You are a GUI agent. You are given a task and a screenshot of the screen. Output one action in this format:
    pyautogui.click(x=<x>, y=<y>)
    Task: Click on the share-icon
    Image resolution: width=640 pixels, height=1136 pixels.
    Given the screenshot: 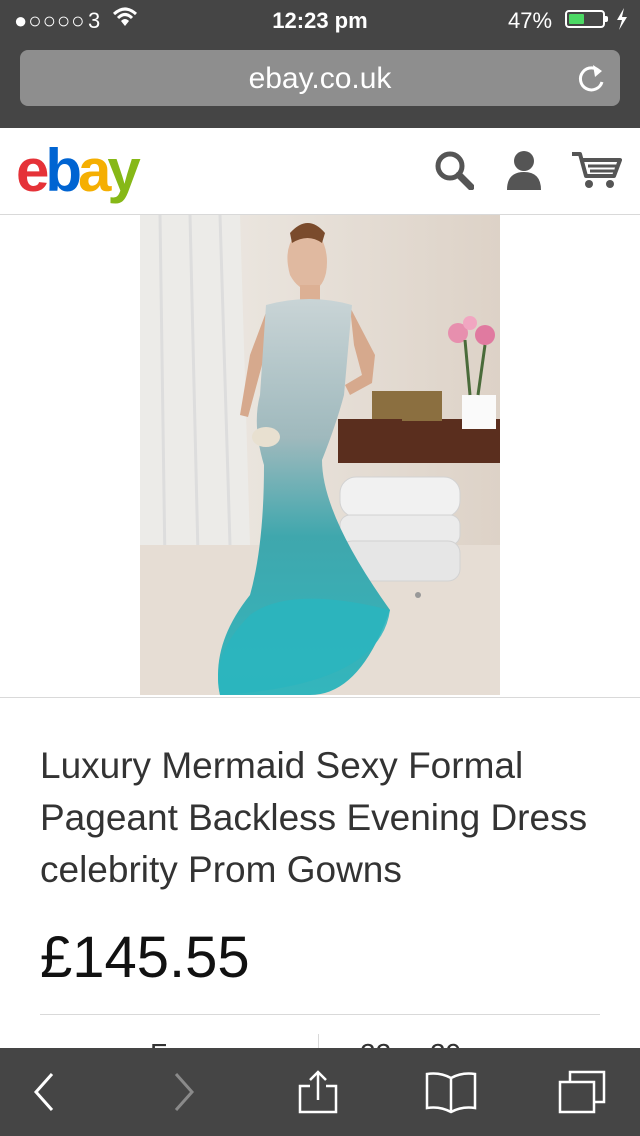 What is the action you would take?
    pyautogui.click(x=318, y=1092)
    